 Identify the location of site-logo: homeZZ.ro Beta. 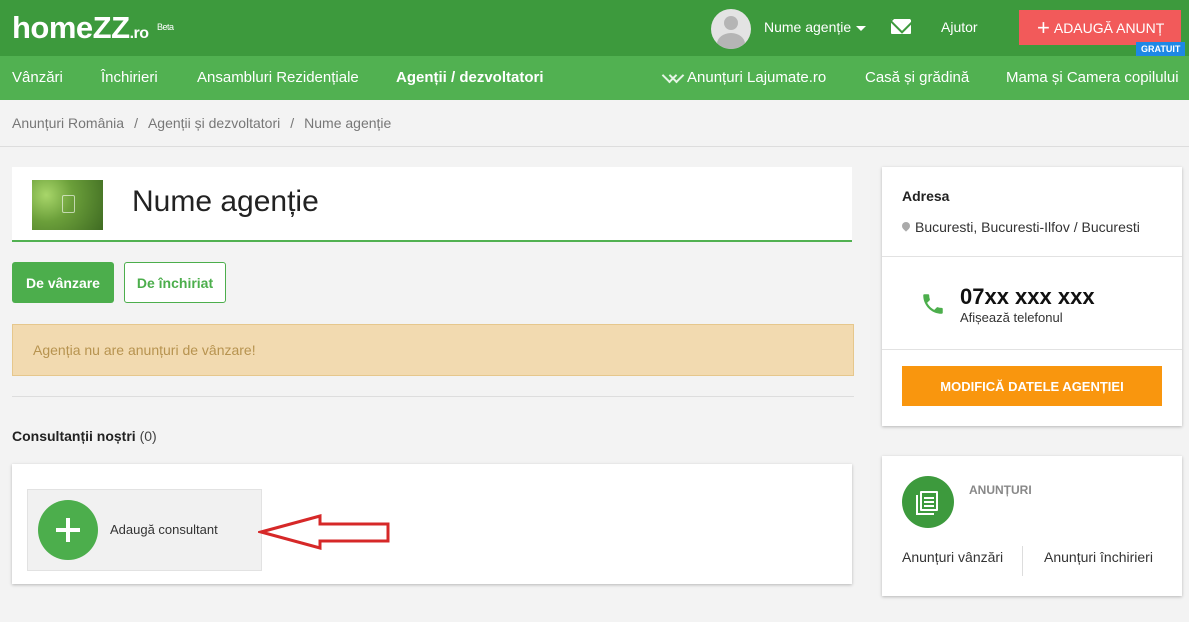
(93, 30).